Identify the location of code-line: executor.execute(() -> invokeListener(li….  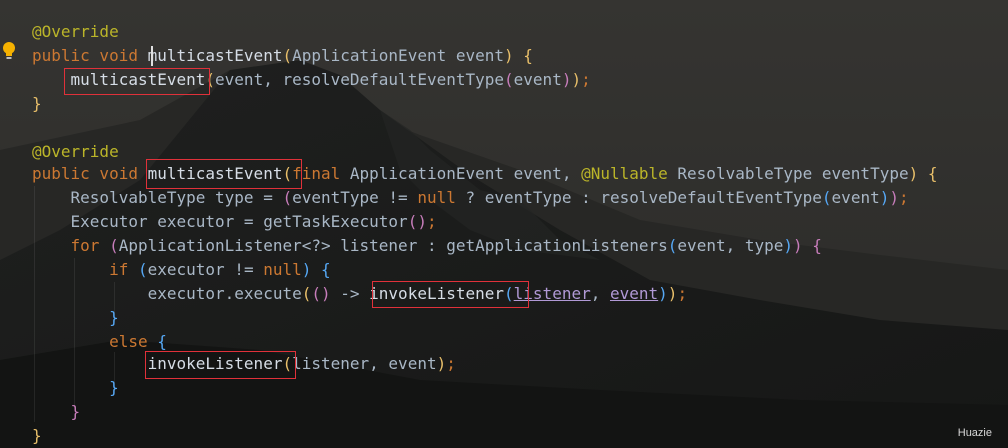
(359, 294).